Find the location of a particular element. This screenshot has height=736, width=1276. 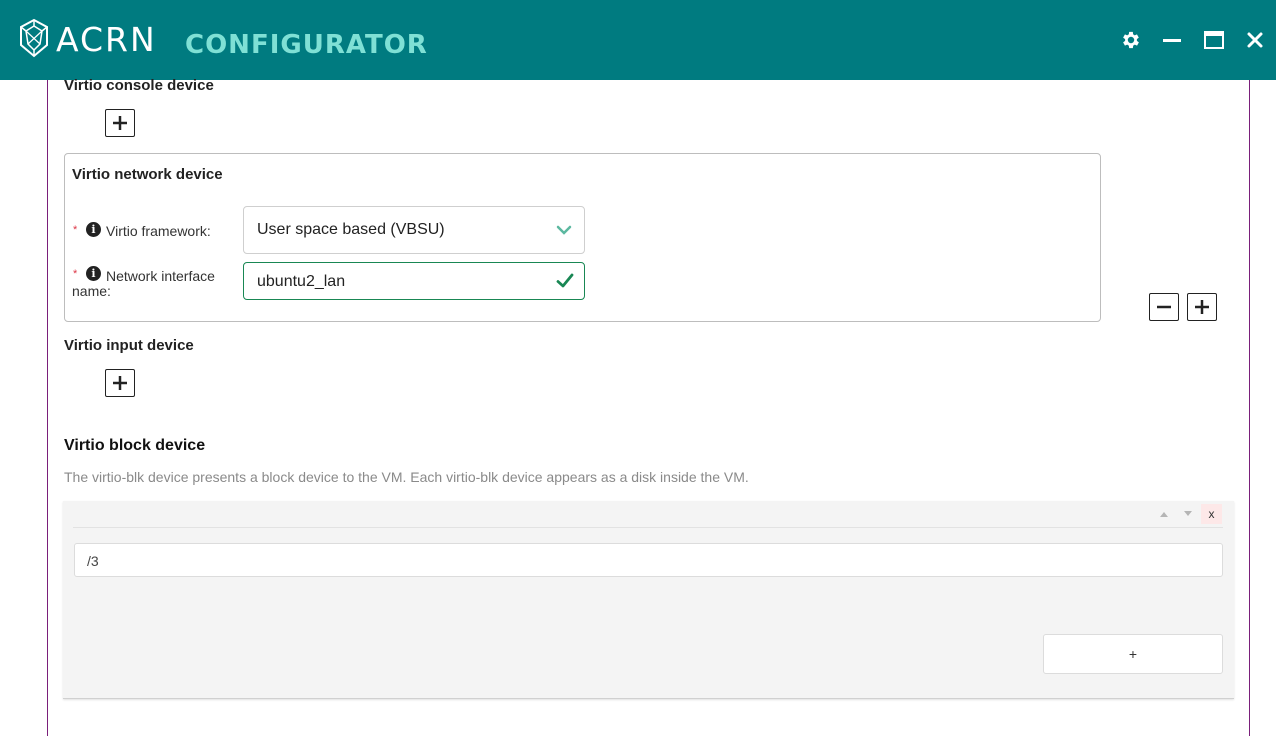

minimize-button is located at coordinates (1172, 40).